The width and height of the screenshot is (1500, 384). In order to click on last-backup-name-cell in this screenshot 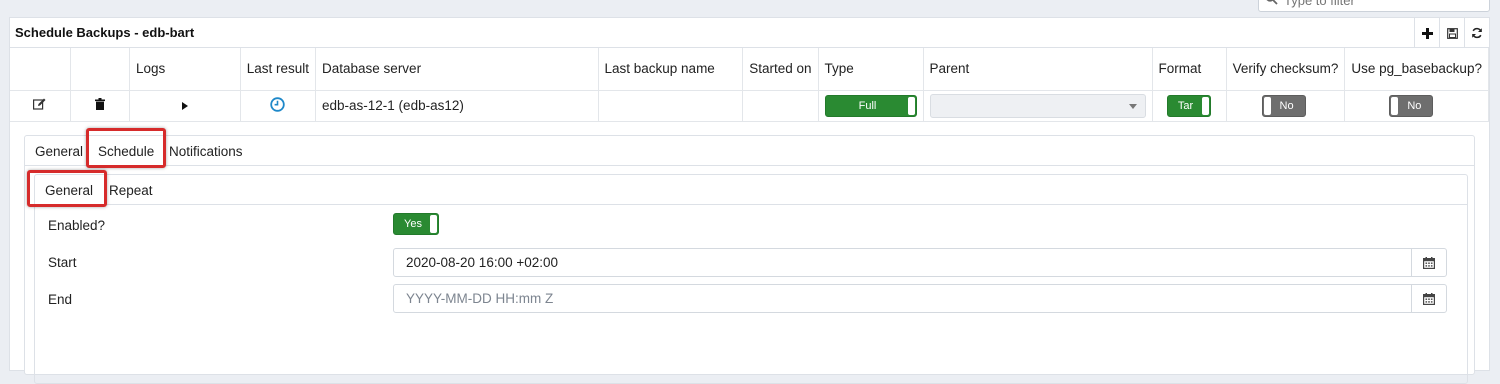, I will do `click(671, 106)`.